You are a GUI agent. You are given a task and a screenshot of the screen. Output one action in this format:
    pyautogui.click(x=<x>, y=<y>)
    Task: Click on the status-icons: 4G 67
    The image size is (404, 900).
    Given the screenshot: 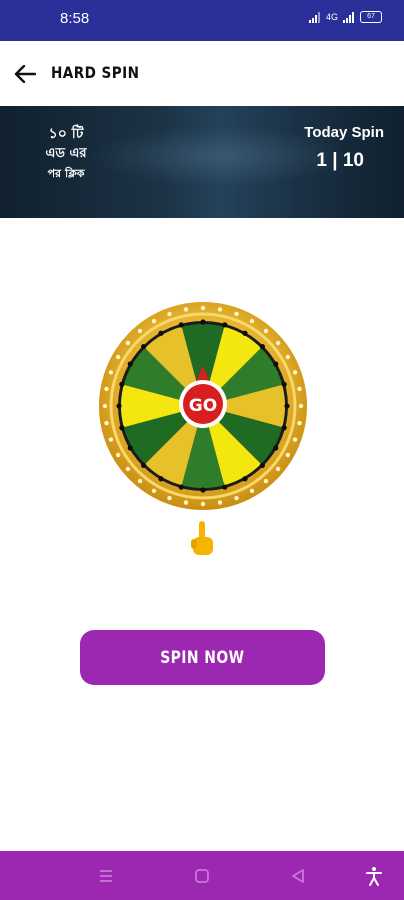 What is the action you would take?
    pyautogui.click(x=345, y=17)
    